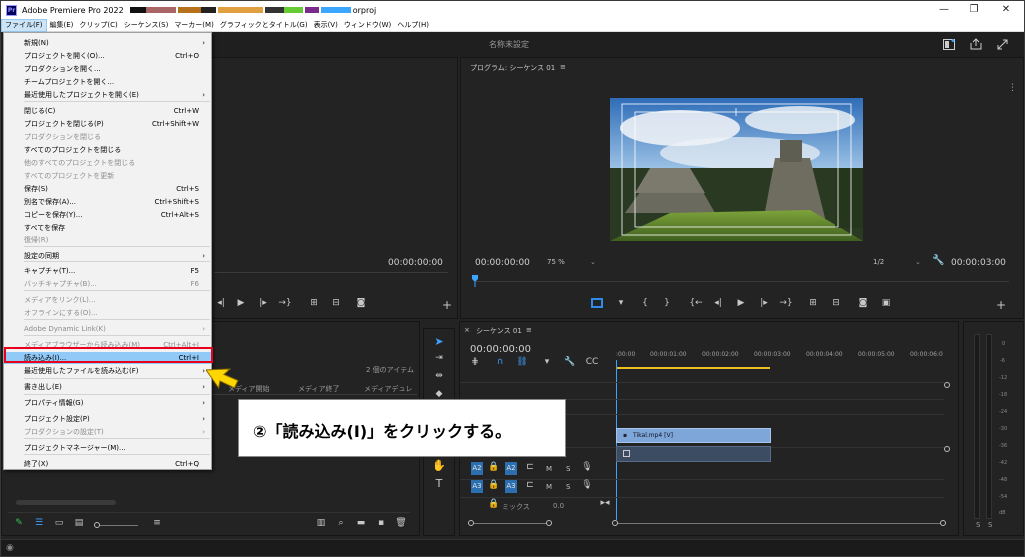 This screenshot has height=557, width=1025. I want to click on file-menu-item: 設定の同期 ›, so click(107, 256).